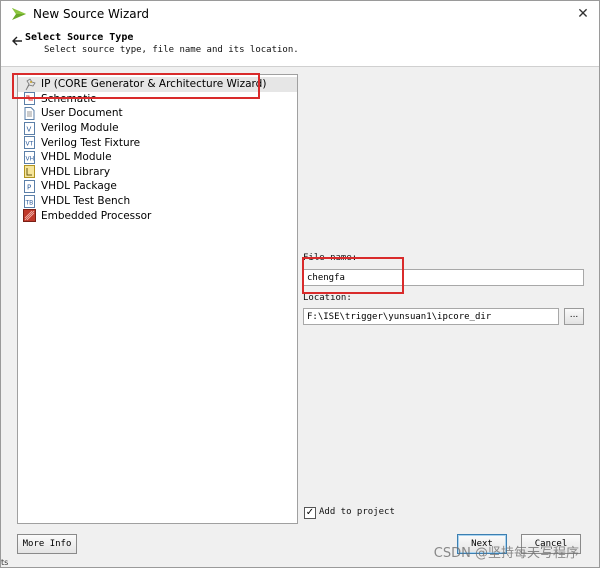 The height and width of the screenshot is (568, 600). What do you see at coordinates (76, 157) in the screenshot?
I see `source-type-label: VHDL Module` at bounding box center [76, 157].